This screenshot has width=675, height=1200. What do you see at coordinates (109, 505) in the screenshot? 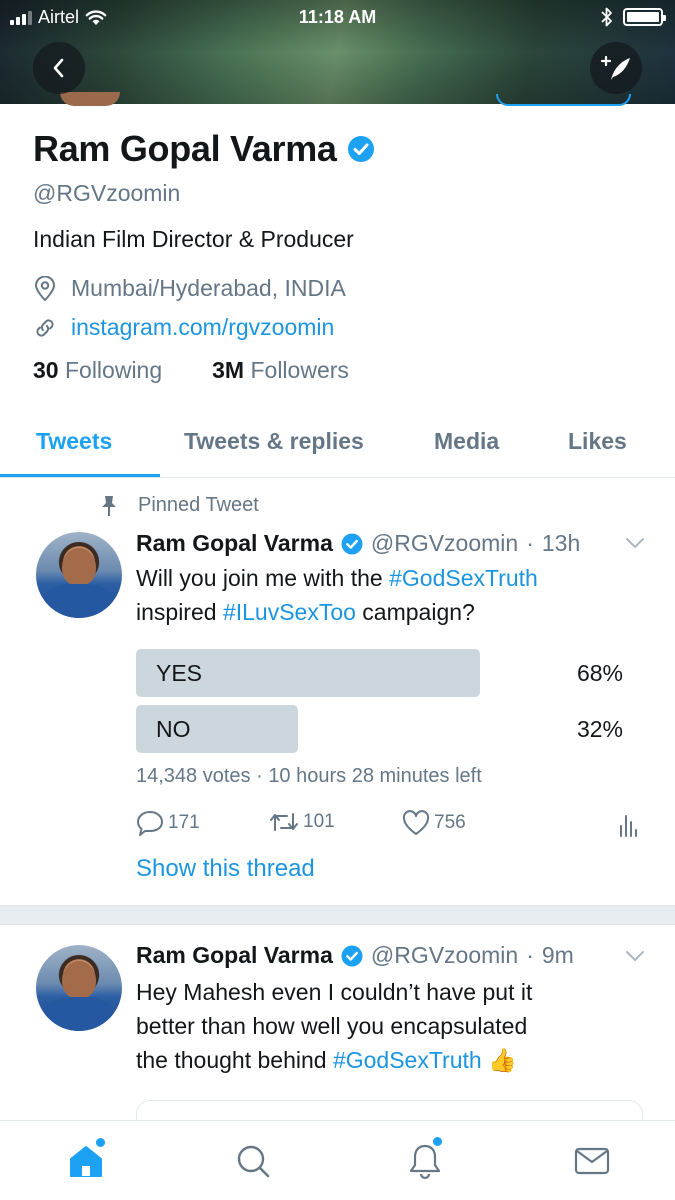
I see `pin-icon` at bounding box center [109, 505].